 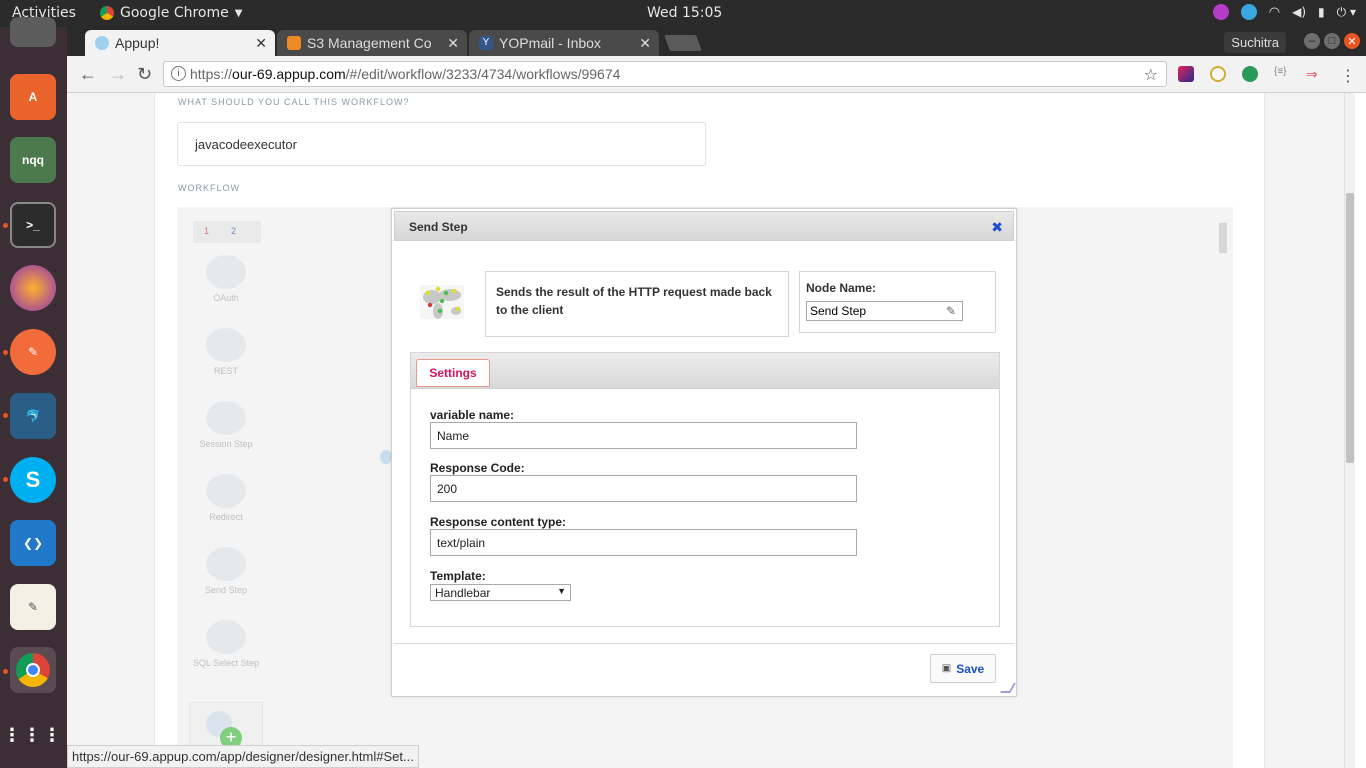 I want to click on save-button-label: Save, so click(x=970, y=668).